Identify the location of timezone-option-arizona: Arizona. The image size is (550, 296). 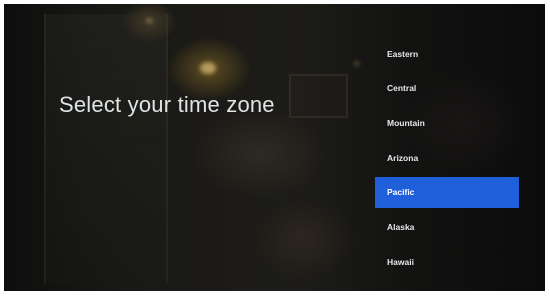
(447, 157).